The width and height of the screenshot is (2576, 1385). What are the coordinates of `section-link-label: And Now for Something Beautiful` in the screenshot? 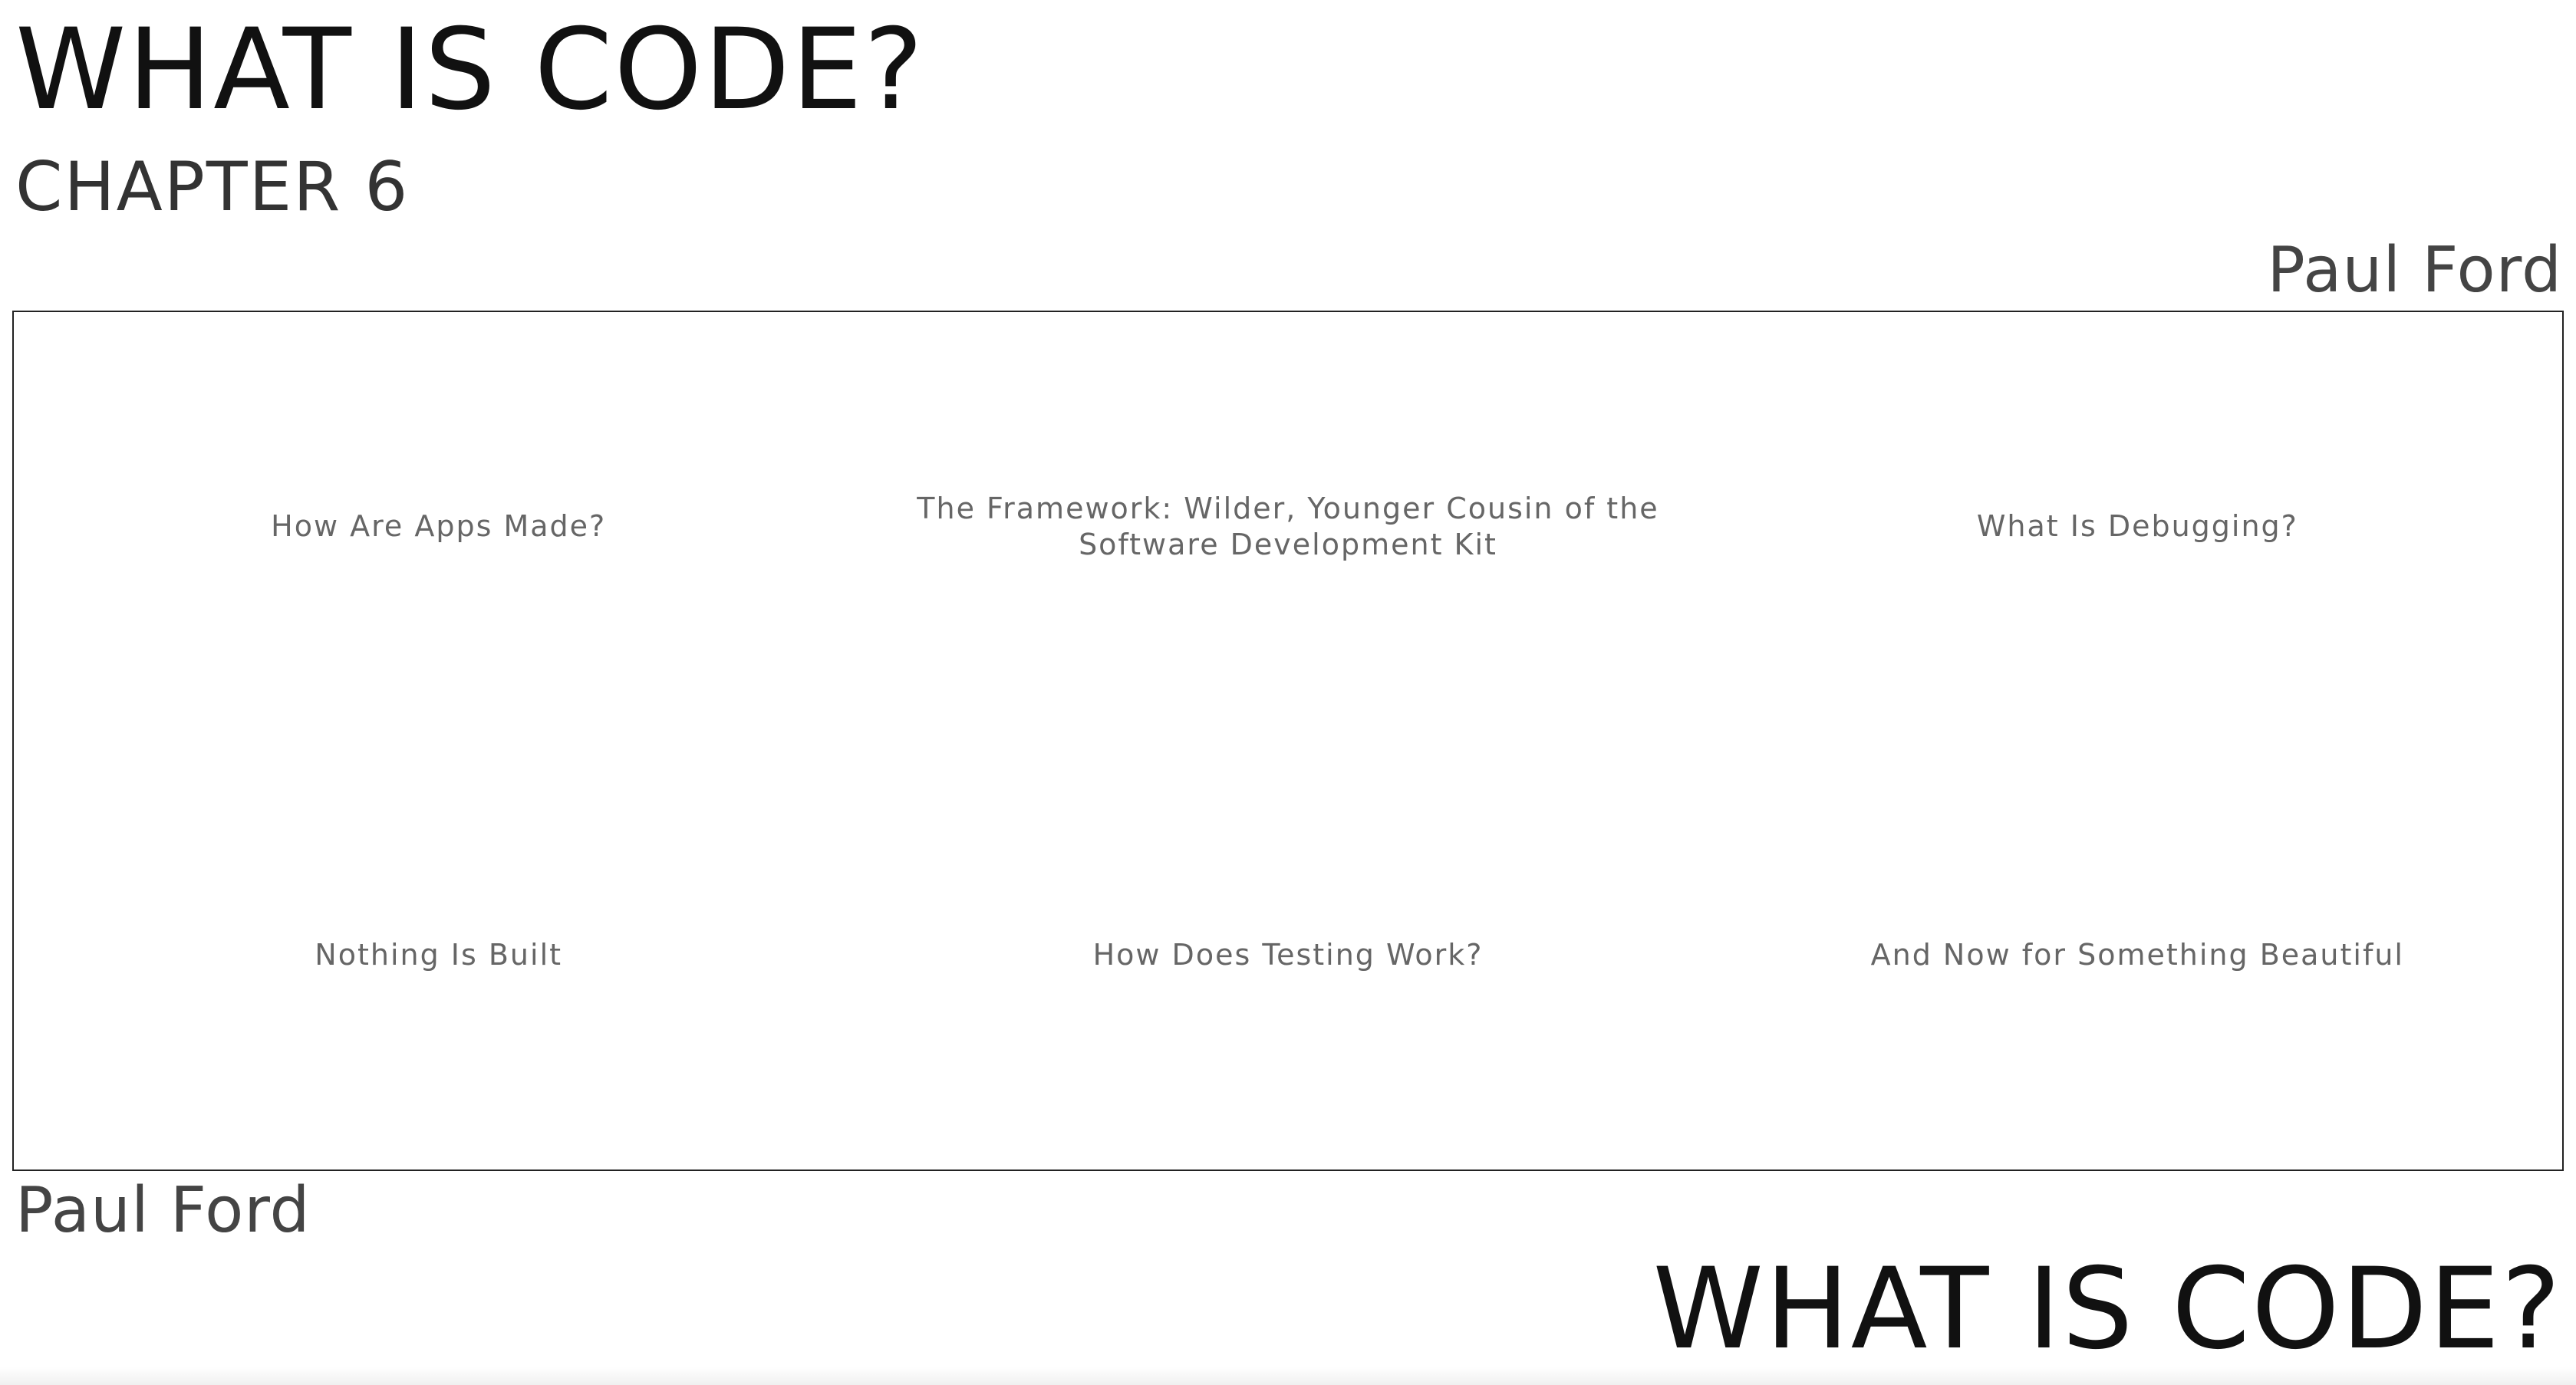 It's located at (2137, 955).